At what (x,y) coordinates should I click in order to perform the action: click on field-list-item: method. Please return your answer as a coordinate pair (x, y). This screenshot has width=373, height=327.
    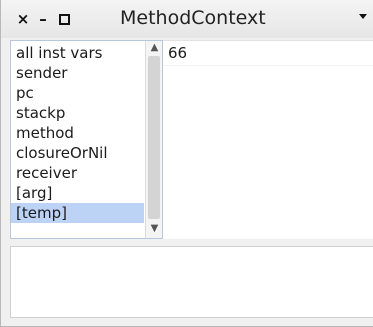
    Looking at the image, I should click on (77, 133).